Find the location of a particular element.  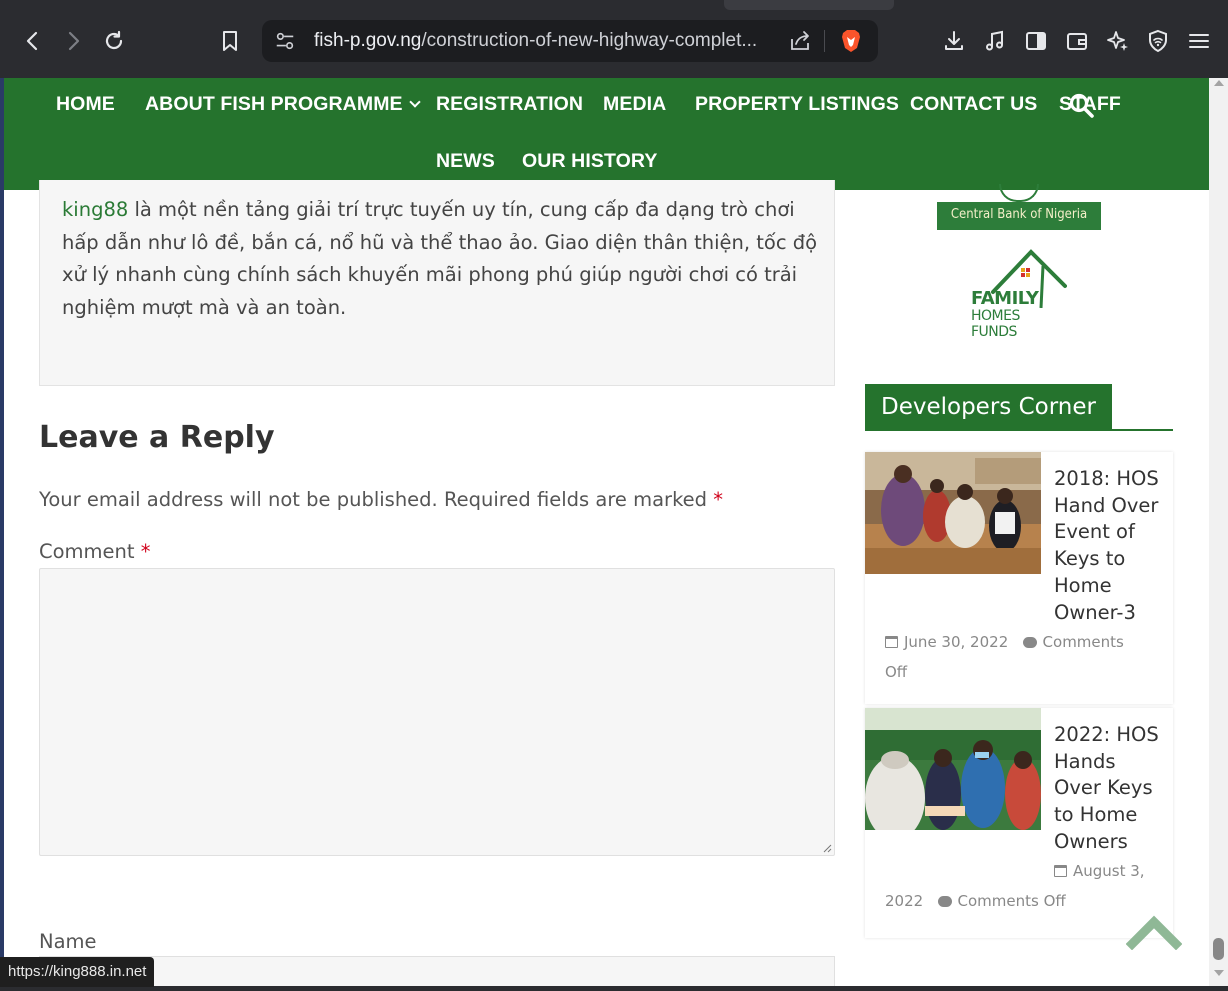

nav-news: NEWS is located at coordinates (465, 161).